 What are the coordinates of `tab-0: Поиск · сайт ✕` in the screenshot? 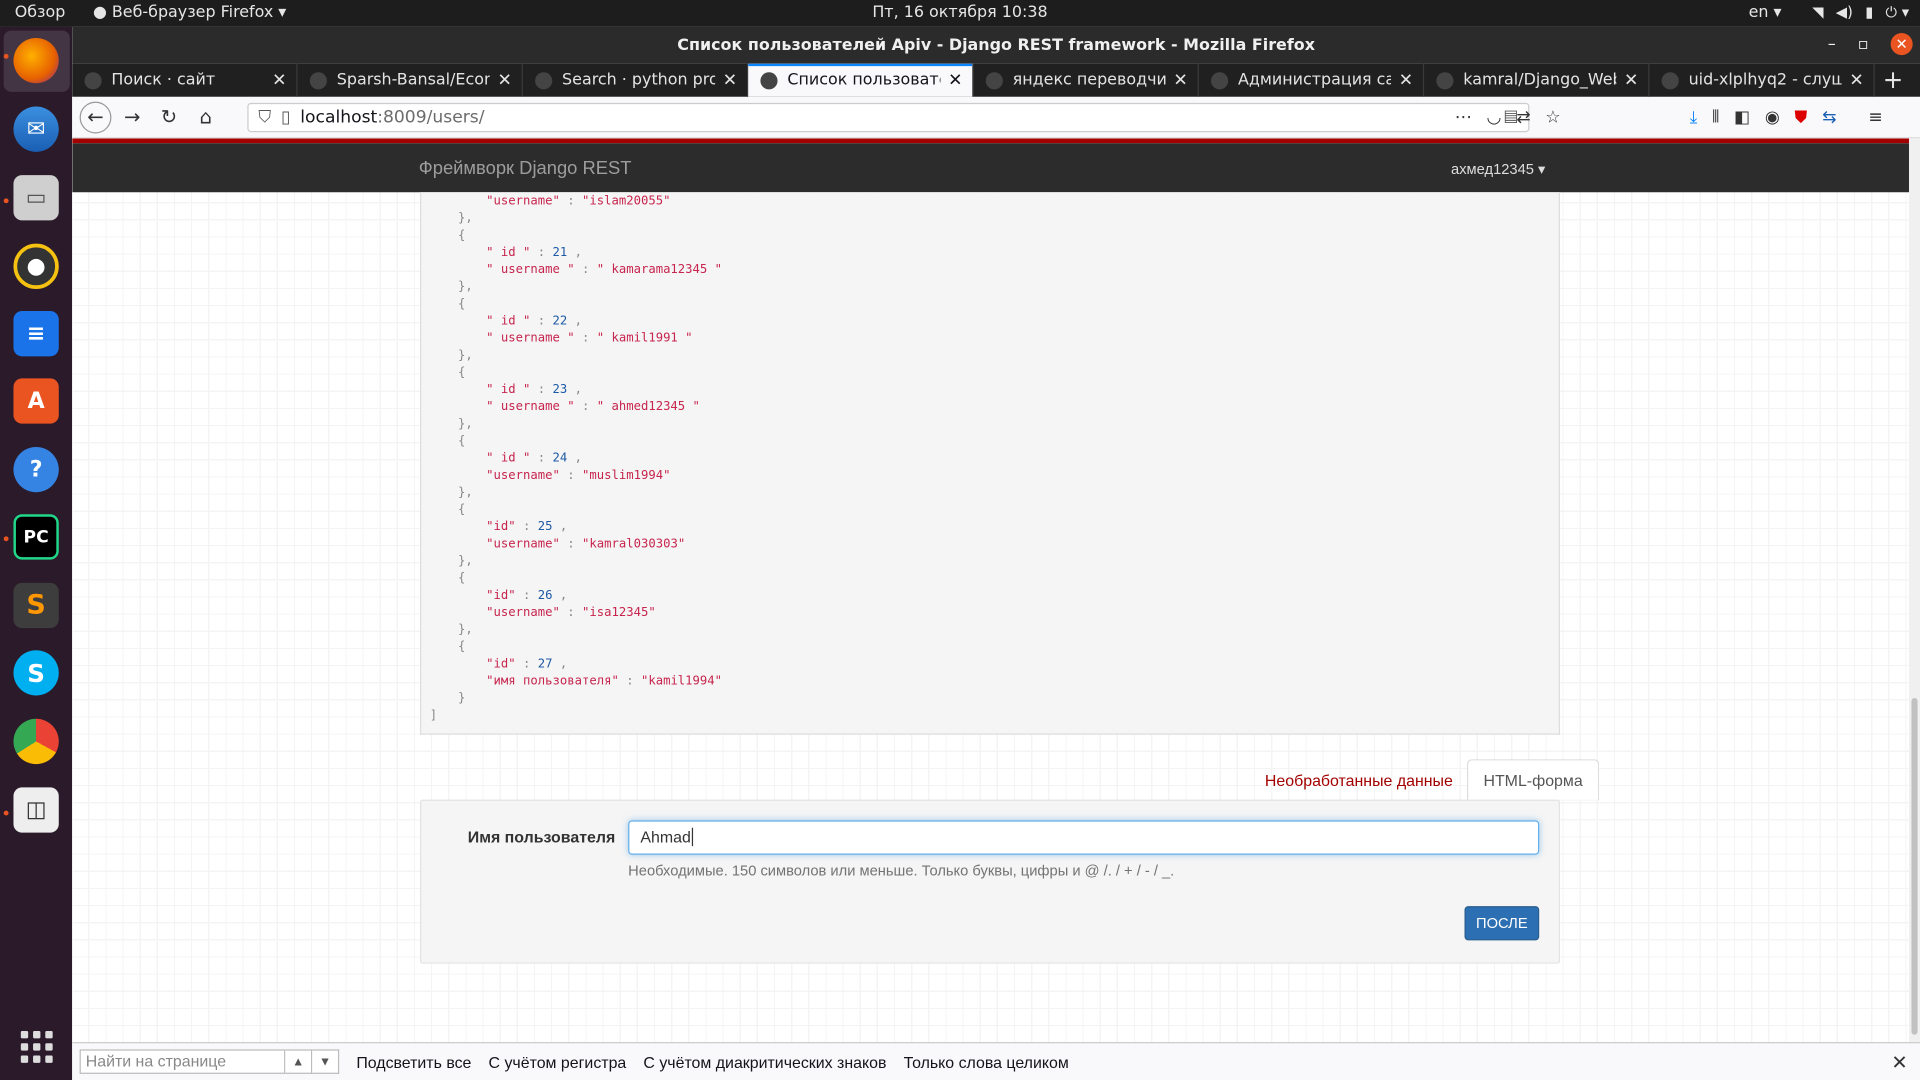 It's located at (185, 80).